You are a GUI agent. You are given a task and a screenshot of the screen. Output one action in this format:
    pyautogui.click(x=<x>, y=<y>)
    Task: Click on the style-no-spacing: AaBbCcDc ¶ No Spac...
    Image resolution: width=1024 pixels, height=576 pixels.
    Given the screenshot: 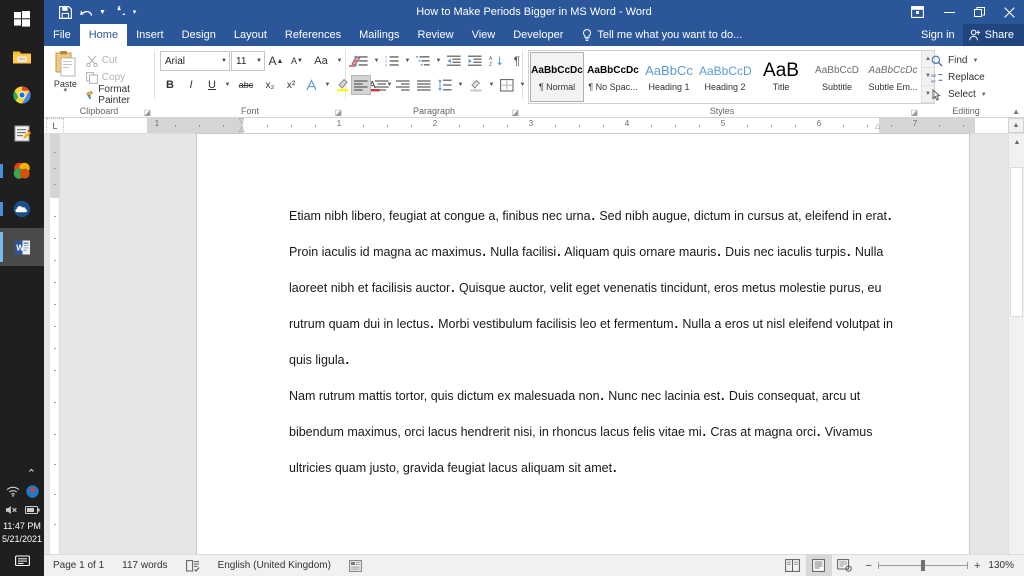 What is the action you would take?
    pyautogui.click(x=613, y=77)
    